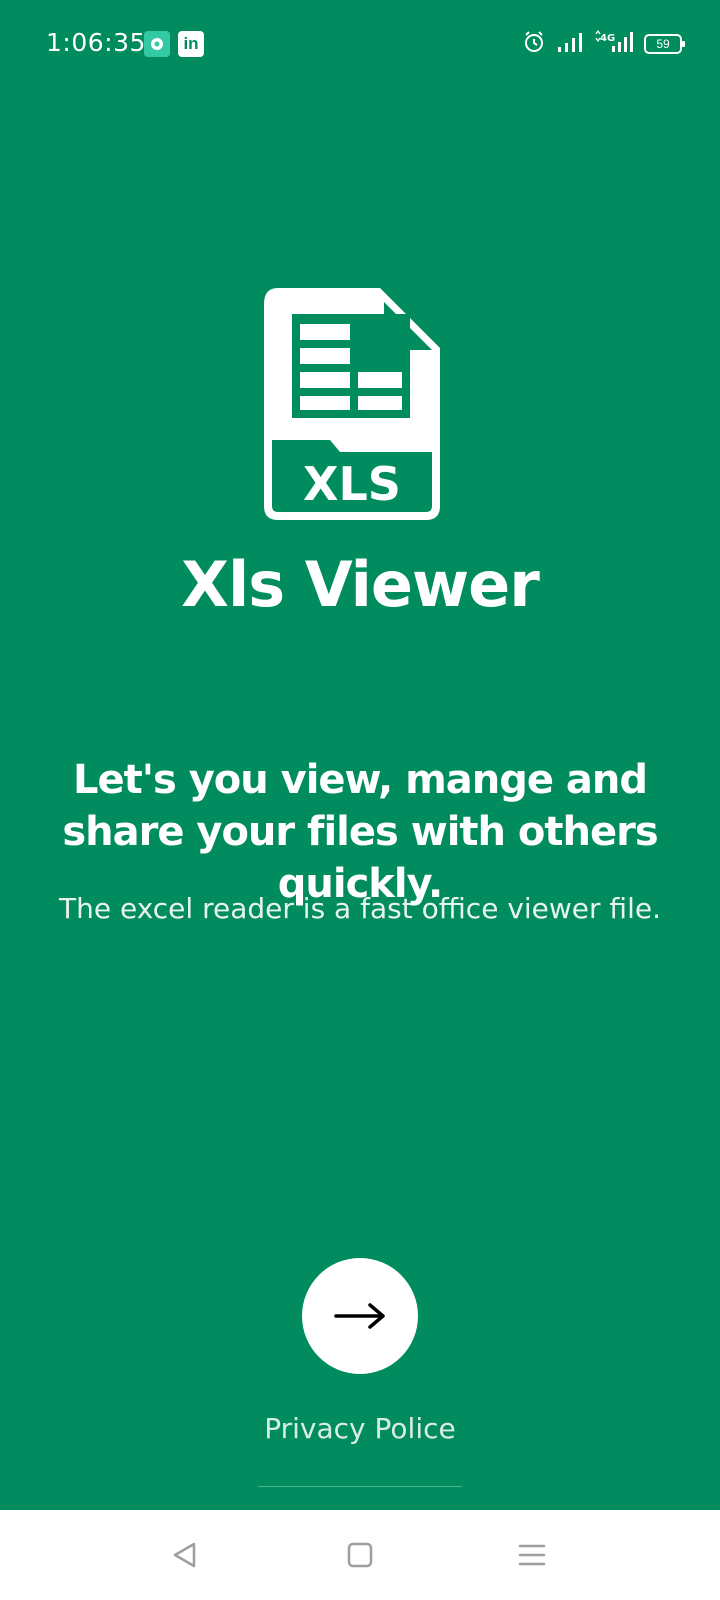  Describe the element at coordinates (607, 38) in the screenshot. I see `svg-text: 4G` at that location.